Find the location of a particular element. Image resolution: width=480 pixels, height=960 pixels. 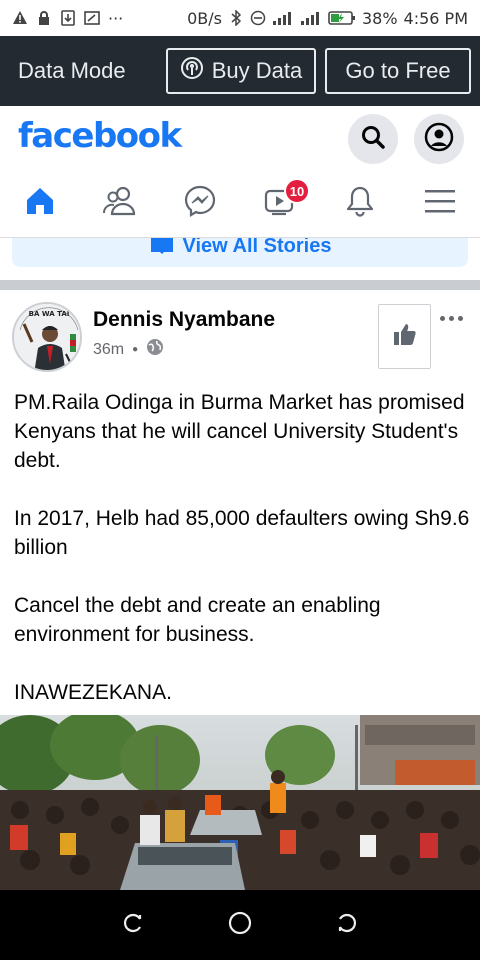

stories-section: View All Stories is located at coordinates (240, 259).